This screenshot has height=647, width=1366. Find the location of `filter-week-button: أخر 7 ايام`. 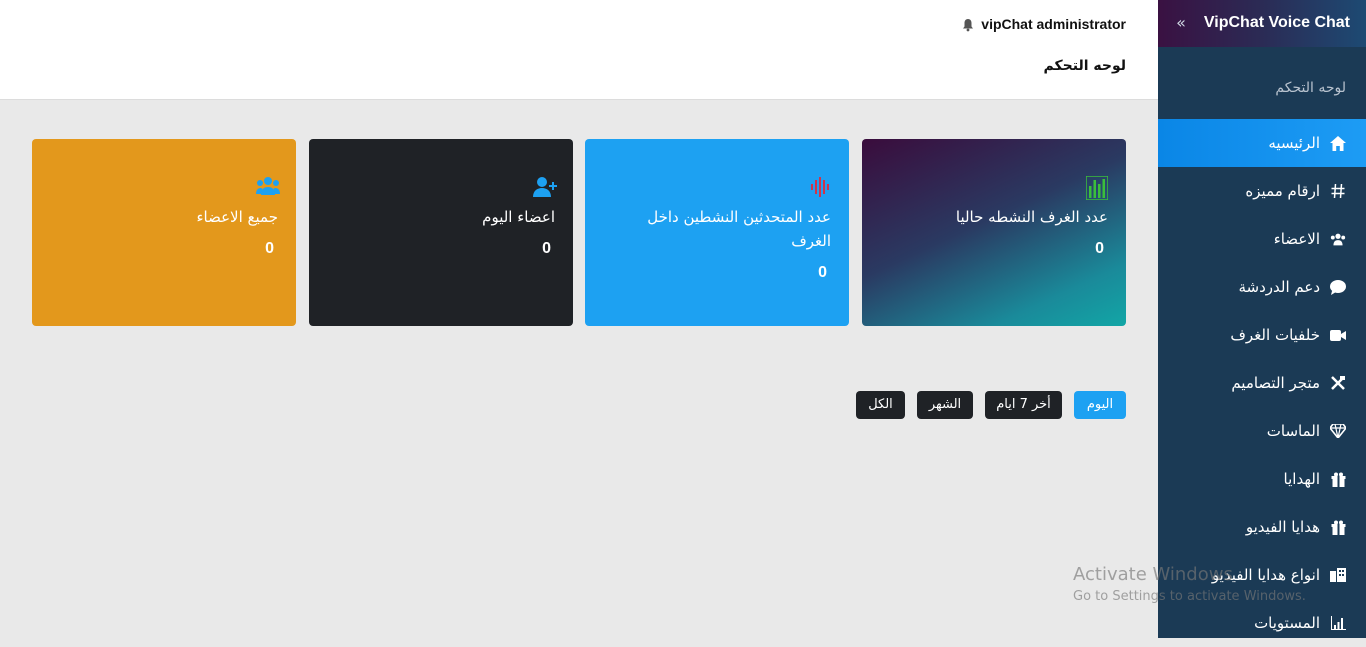

filter-week-button: أخر 7 ايام is located at coordinates (1023, 405).